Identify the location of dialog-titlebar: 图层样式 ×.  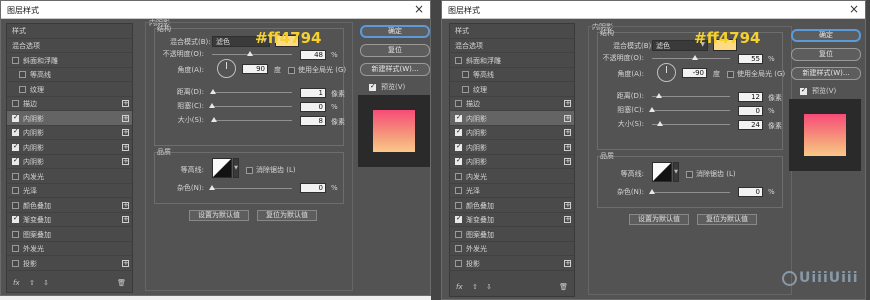
(215, 10).